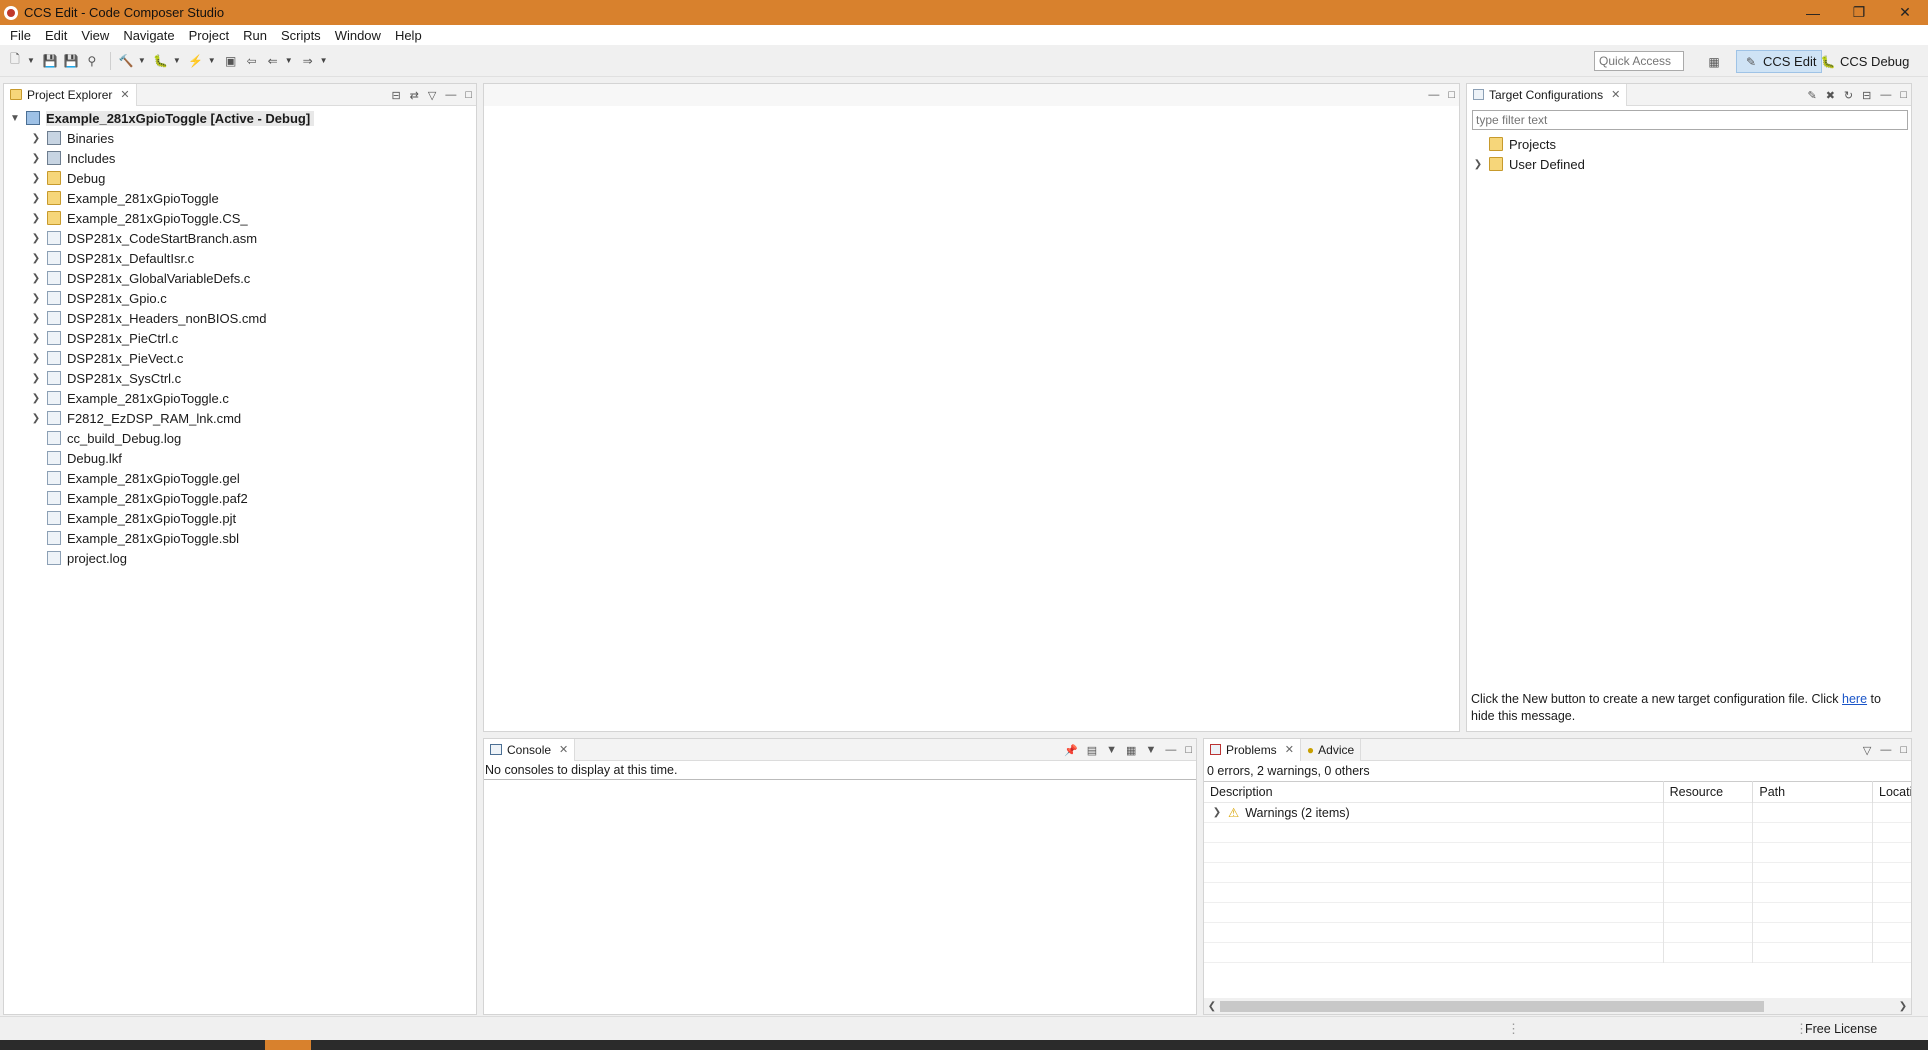 This screenshot has width=1928, height=1050. What do you see at coordinates (50, 61) in the screenshot?
I see `save-icon: 💾` at bounding box center [50, 61].